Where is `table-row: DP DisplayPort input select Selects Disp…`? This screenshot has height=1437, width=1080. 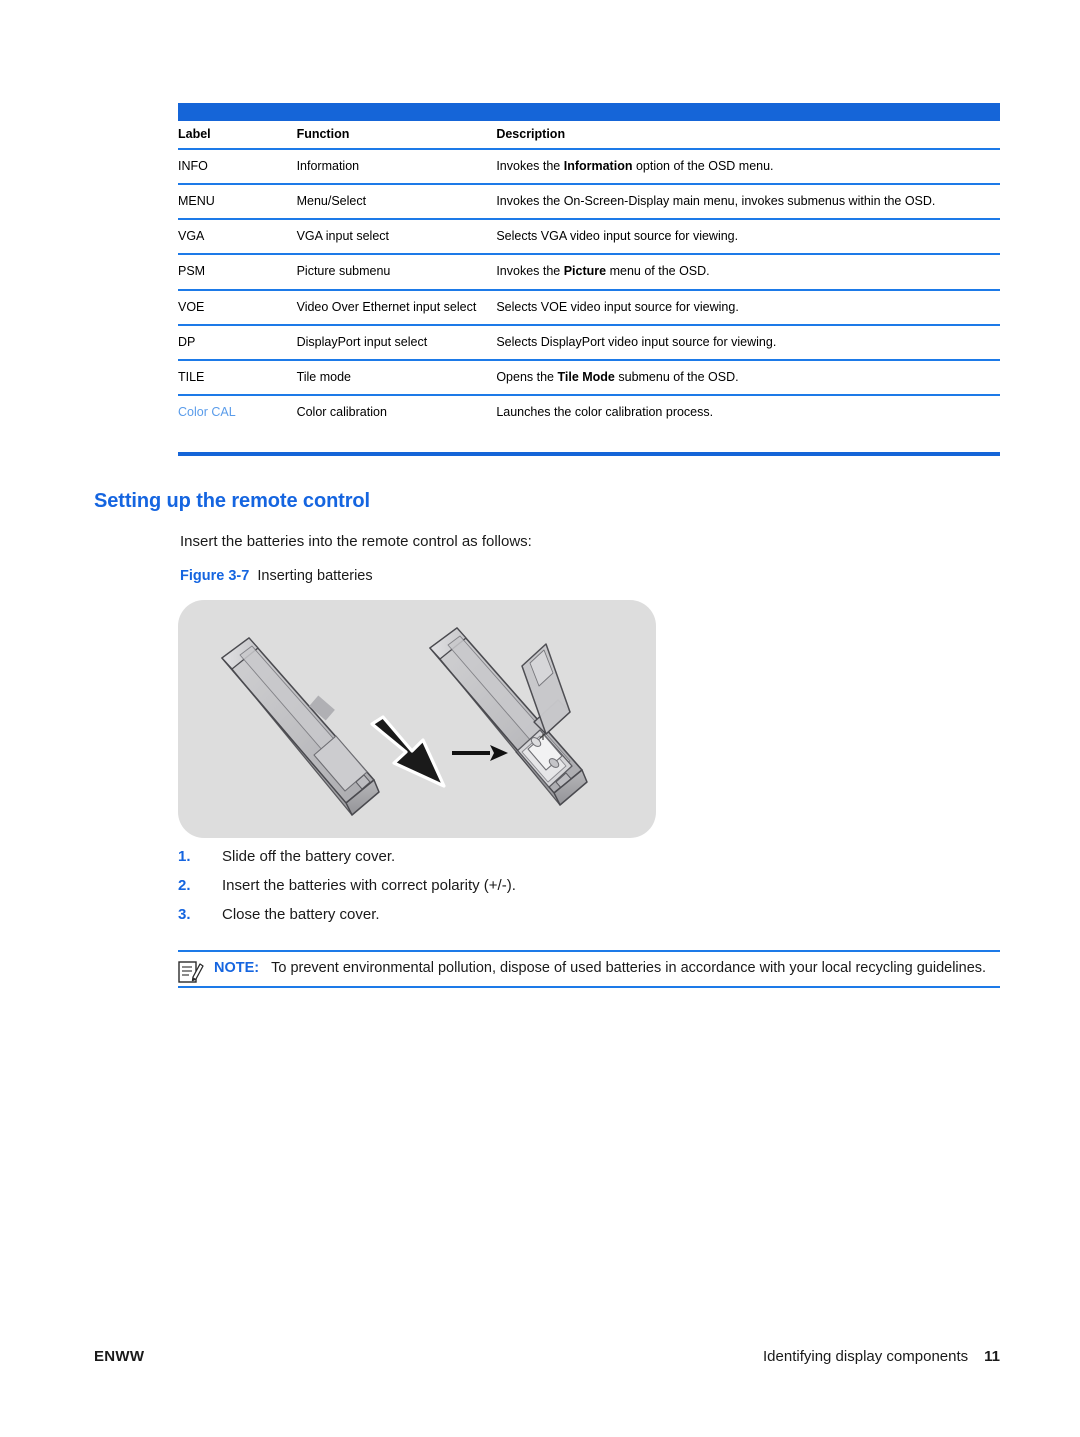 table-row: DP DisplayPort input select Selects Disp… is located at coordinates (589, 341).